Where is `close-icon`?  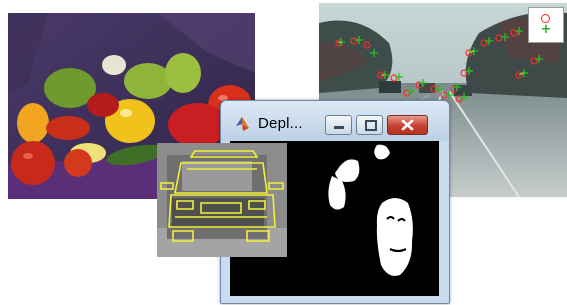
close-icon is located at coordinates (407, 125).